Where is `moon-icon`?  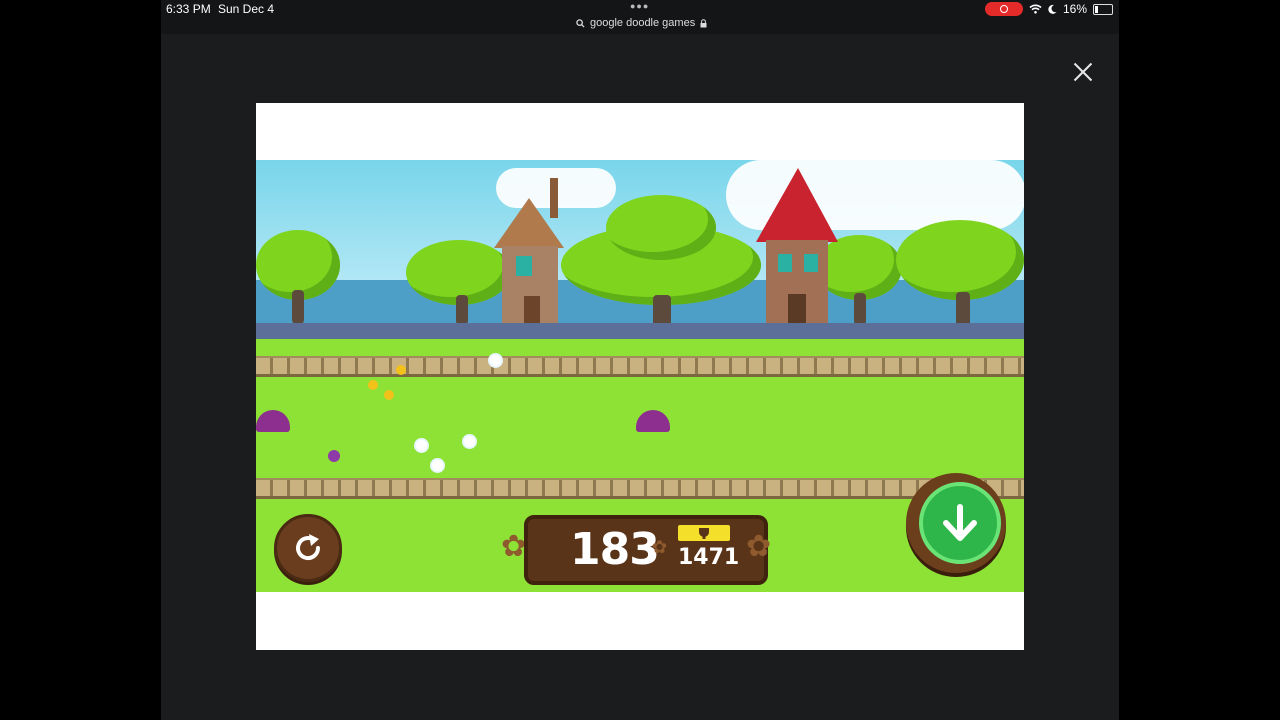 moon-icon is located at coordinates (1052, 9).